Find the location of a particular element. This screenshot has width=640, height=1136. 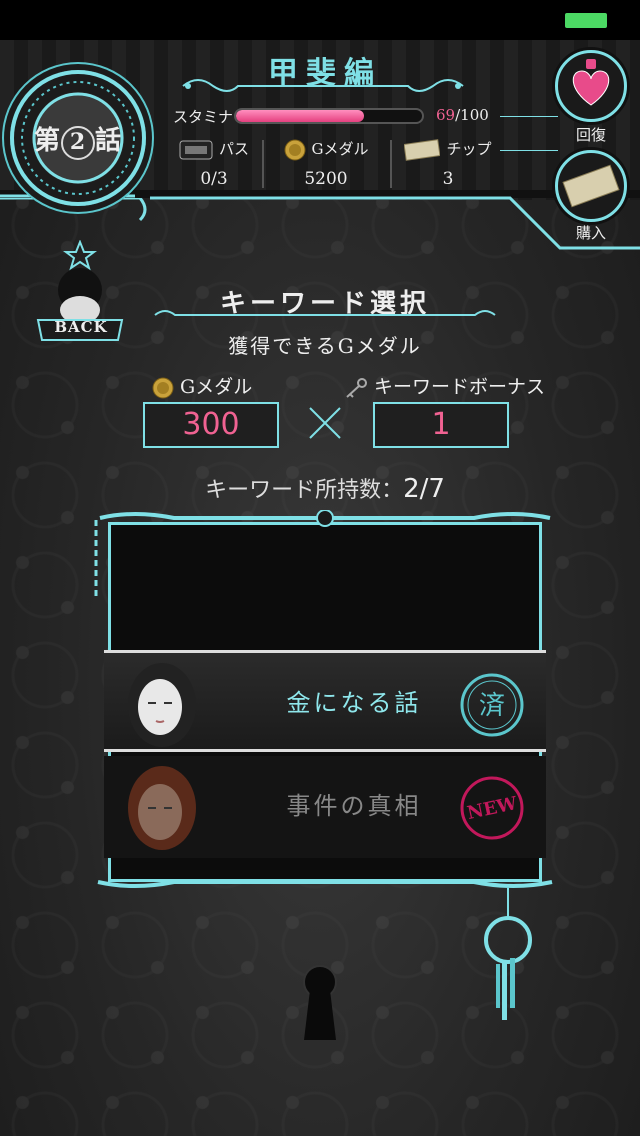

back-label: BACK is located at coordinates (81, 327).